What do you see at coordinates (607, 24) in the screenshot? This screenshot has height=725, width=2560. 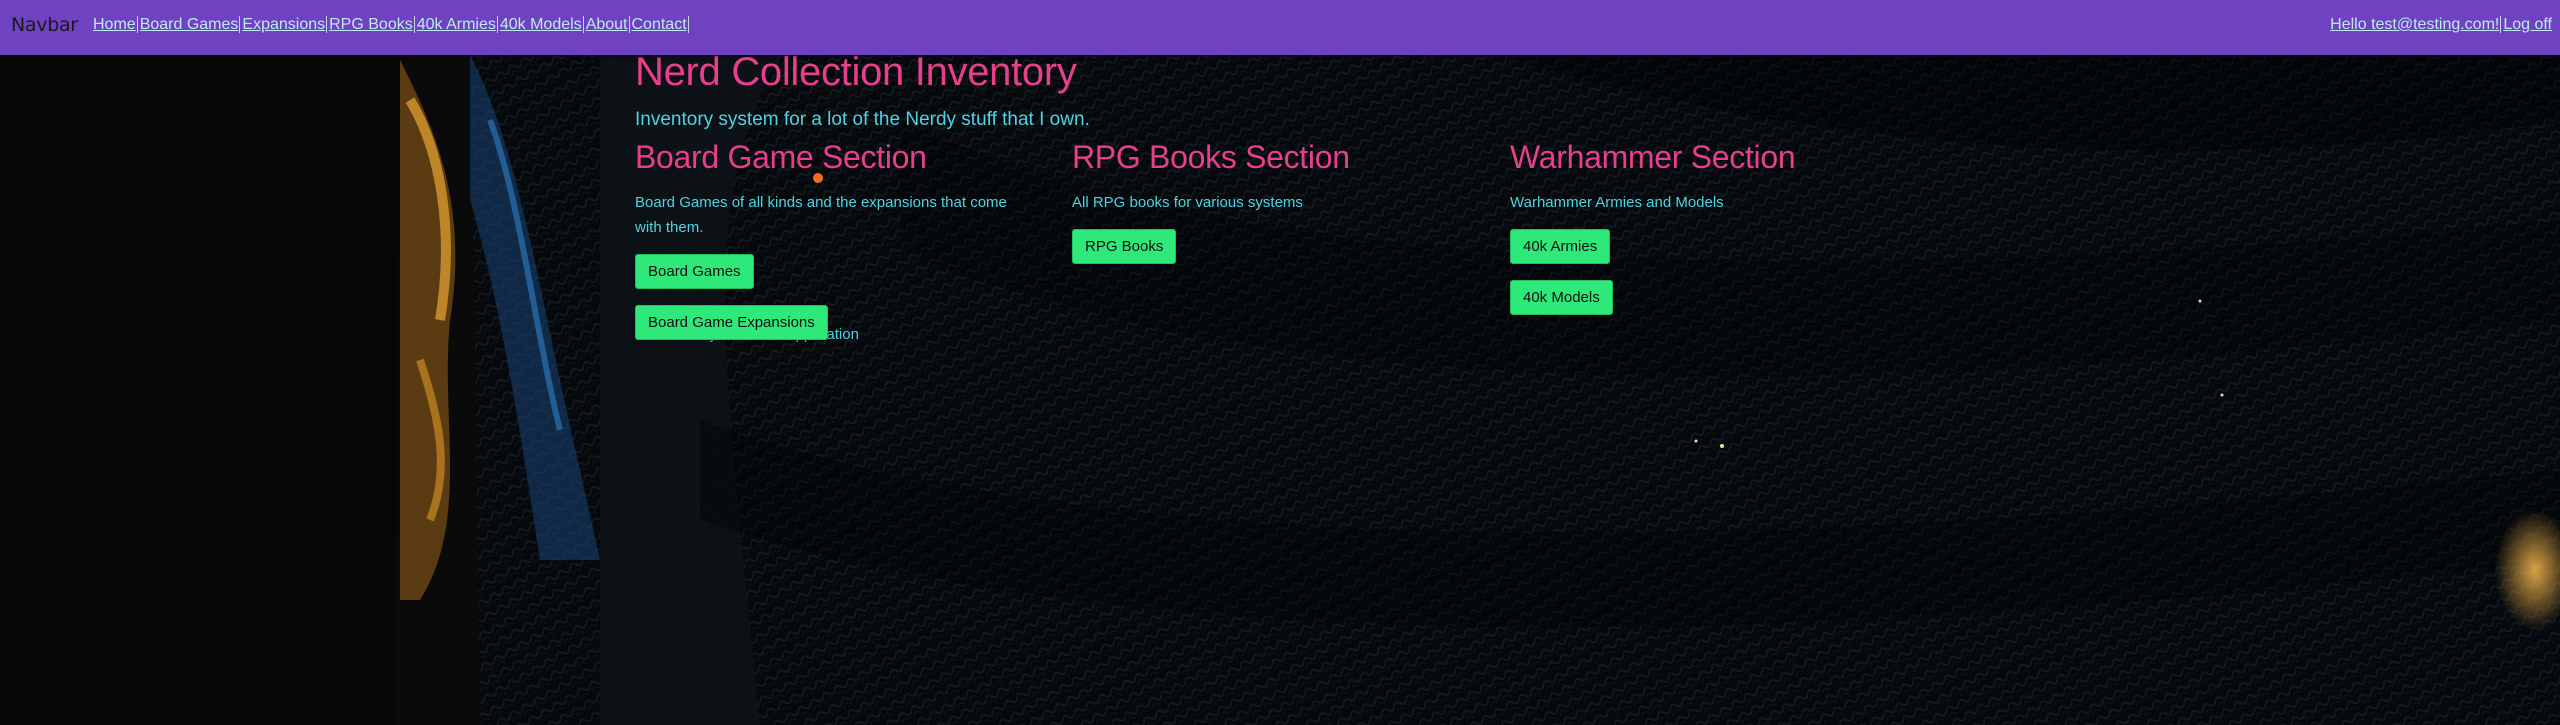 I see `nav-link-about: About` at bounding box center [607, 24].